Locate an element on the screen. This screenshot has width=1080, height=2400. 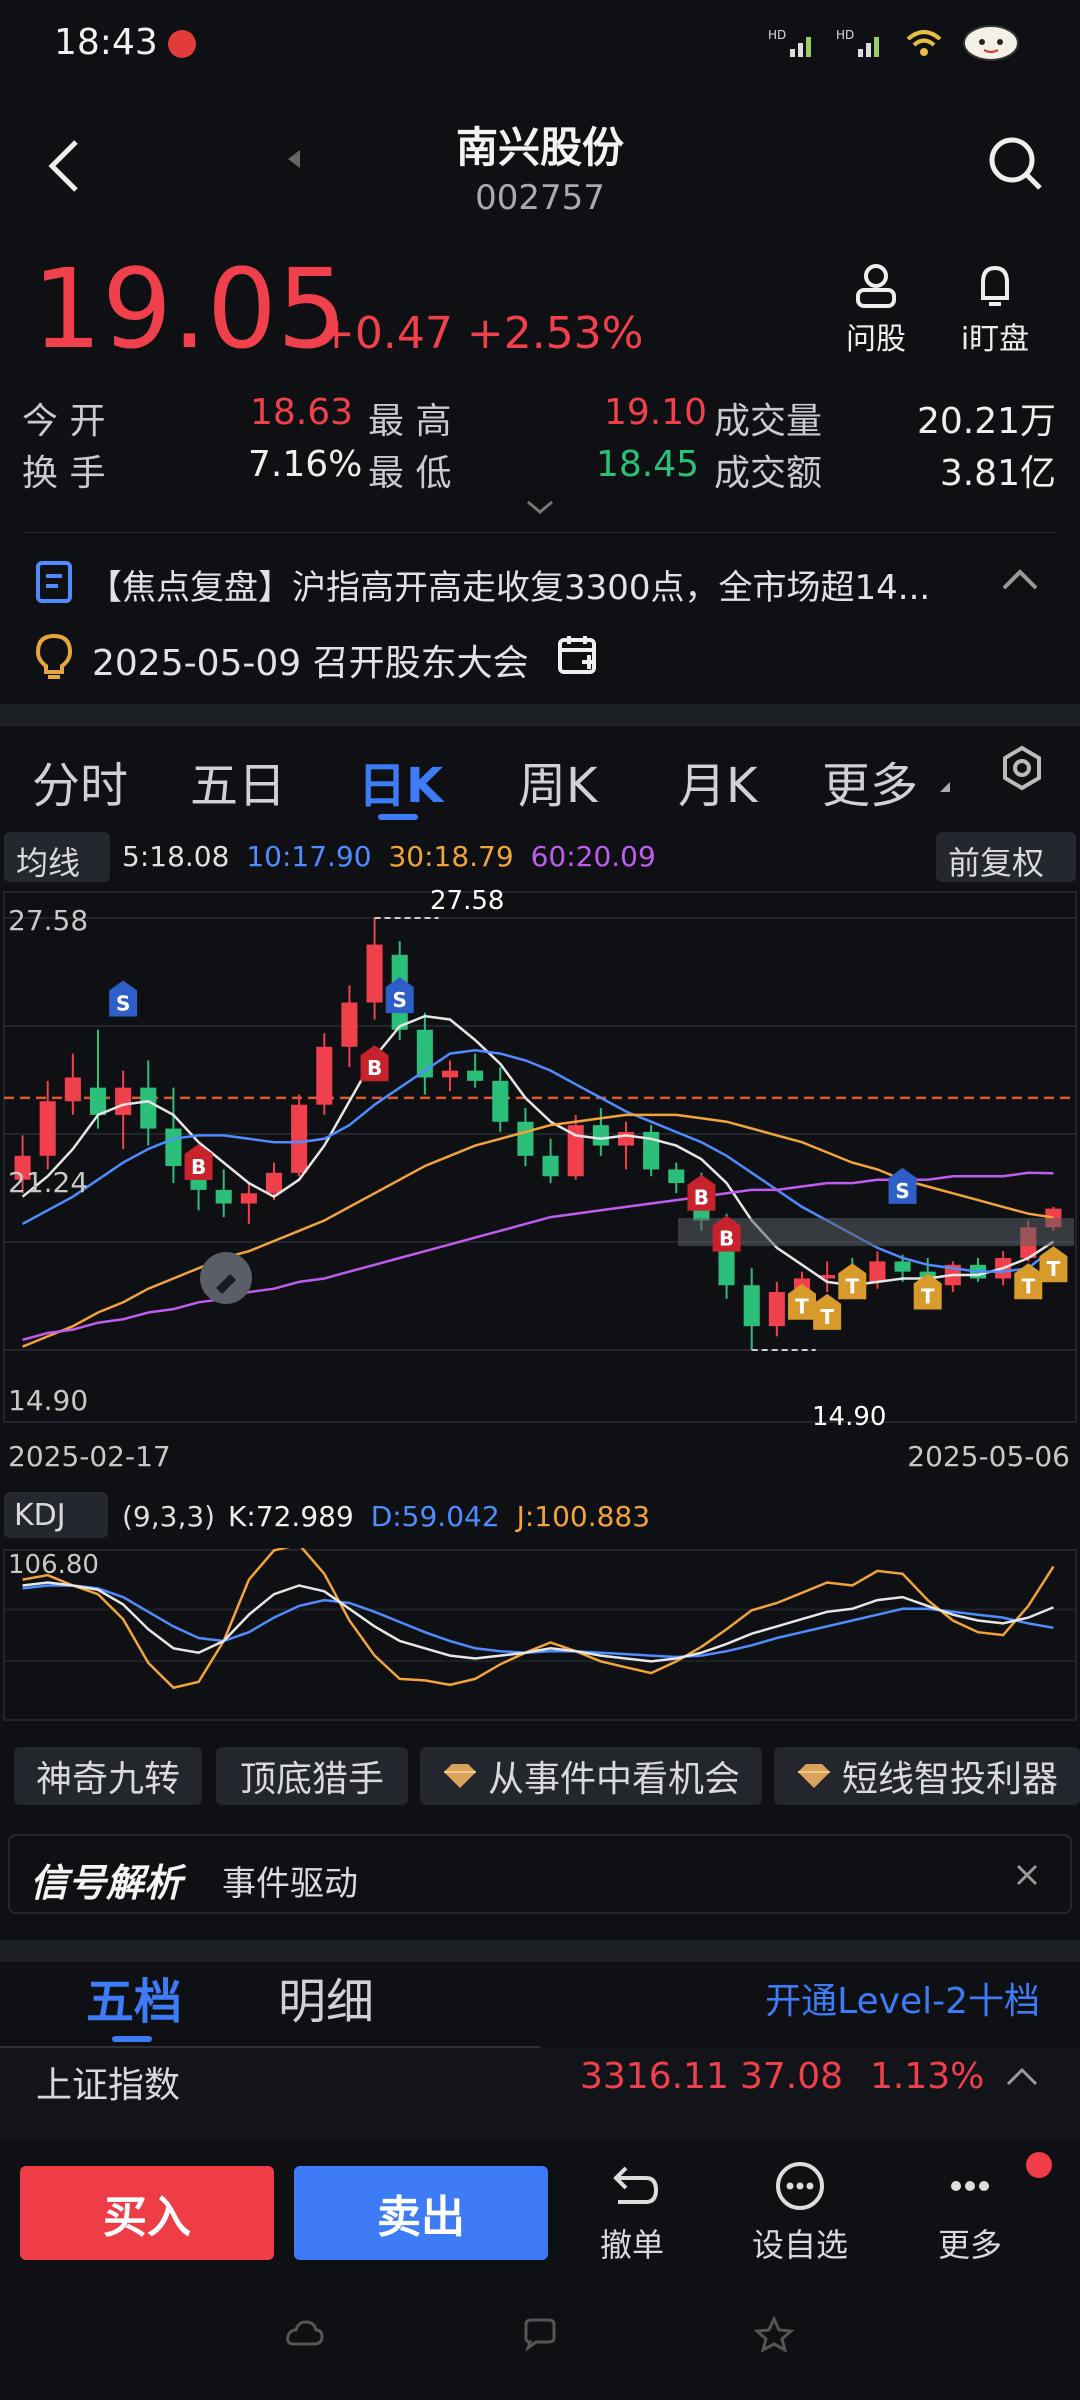
close-icon is located at coordinates (1027, 1875).